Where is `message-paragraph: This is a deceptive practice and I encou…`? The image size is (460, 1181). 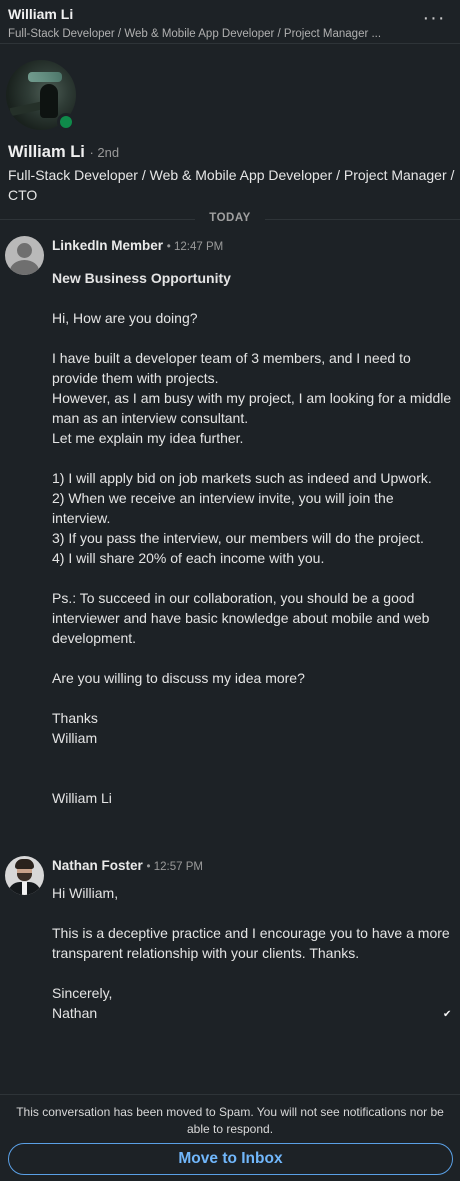
message-paragraph: This is a deceptive practice and I encou… is located at coordinates (251, 943).